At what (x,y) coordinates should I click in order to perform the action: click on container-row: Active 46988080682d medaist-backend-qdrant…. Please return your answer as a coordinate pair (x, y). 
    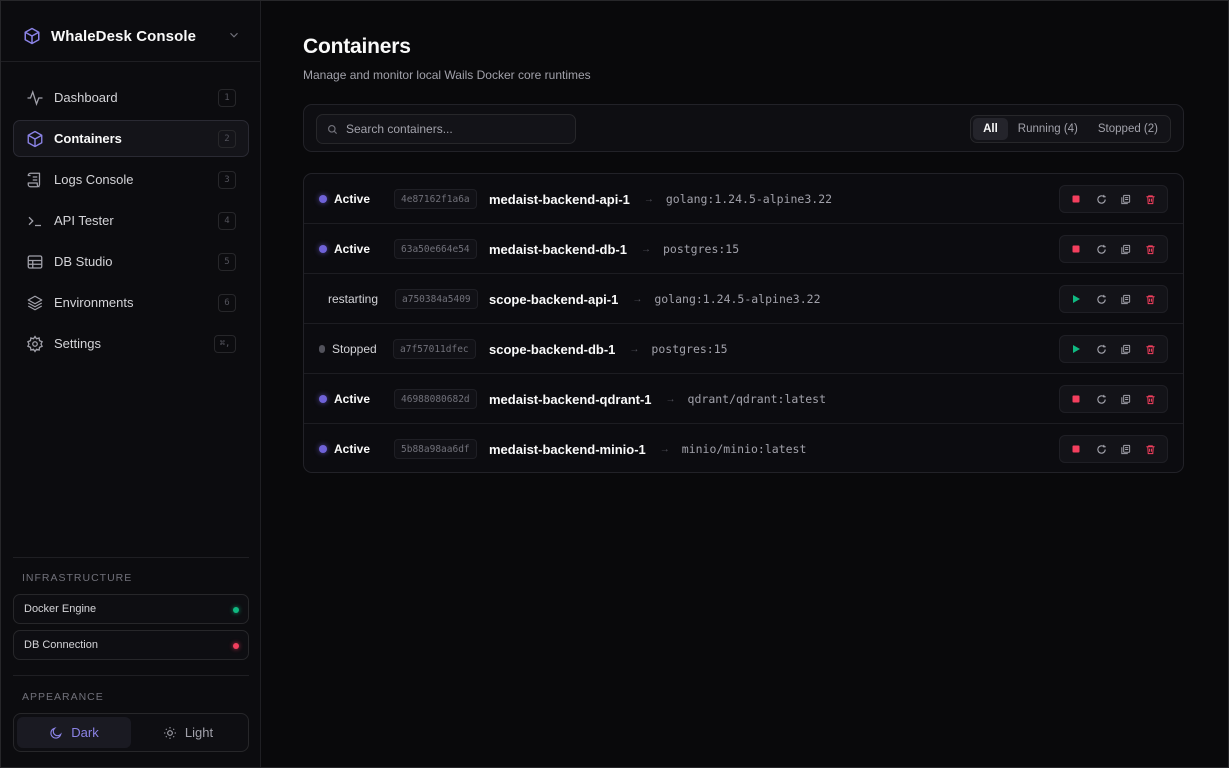
    Looking at the image, I should click on (743, 399).